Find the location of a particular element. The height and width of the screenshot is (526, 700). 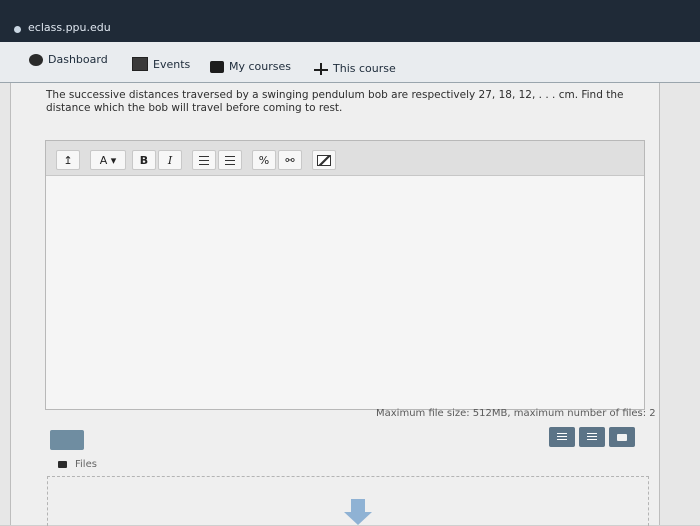

nav-my-courses-label: My courses is located at coordinates (260, 66).